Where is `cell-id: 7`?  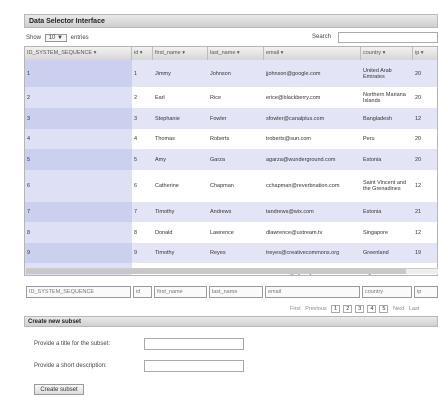 cell-id: 7 is located at coordinates (136, 212).